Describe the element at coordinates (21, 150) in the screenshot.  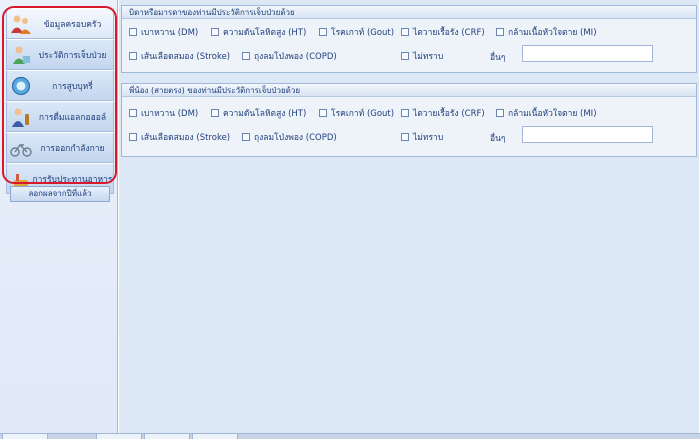
I see `bicycle-icon` at that location.